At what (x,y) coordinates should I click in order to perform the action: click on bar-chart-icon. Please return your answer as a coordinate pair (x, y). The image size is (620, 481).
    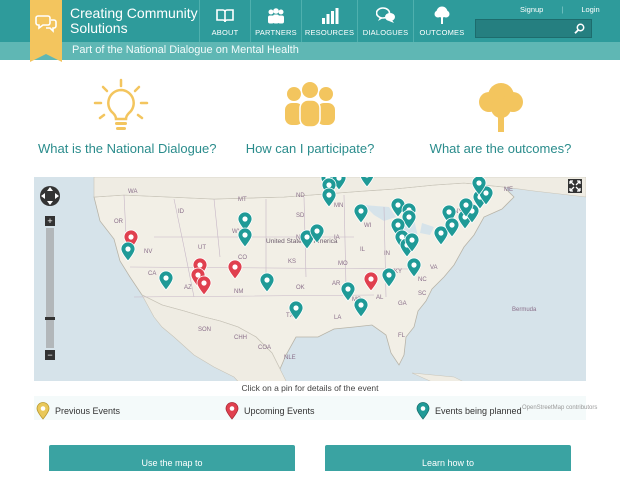
    Looking at the image, I should click on (329, 16).